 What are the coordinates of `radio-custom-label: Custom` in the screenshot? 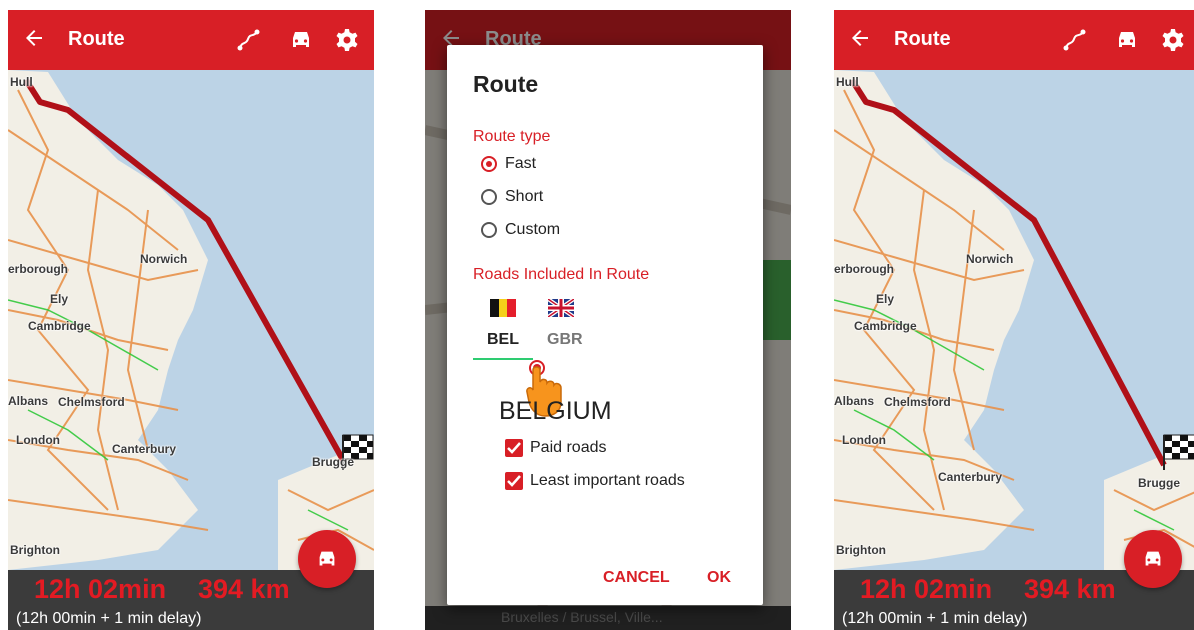 It's located at (533, 229).